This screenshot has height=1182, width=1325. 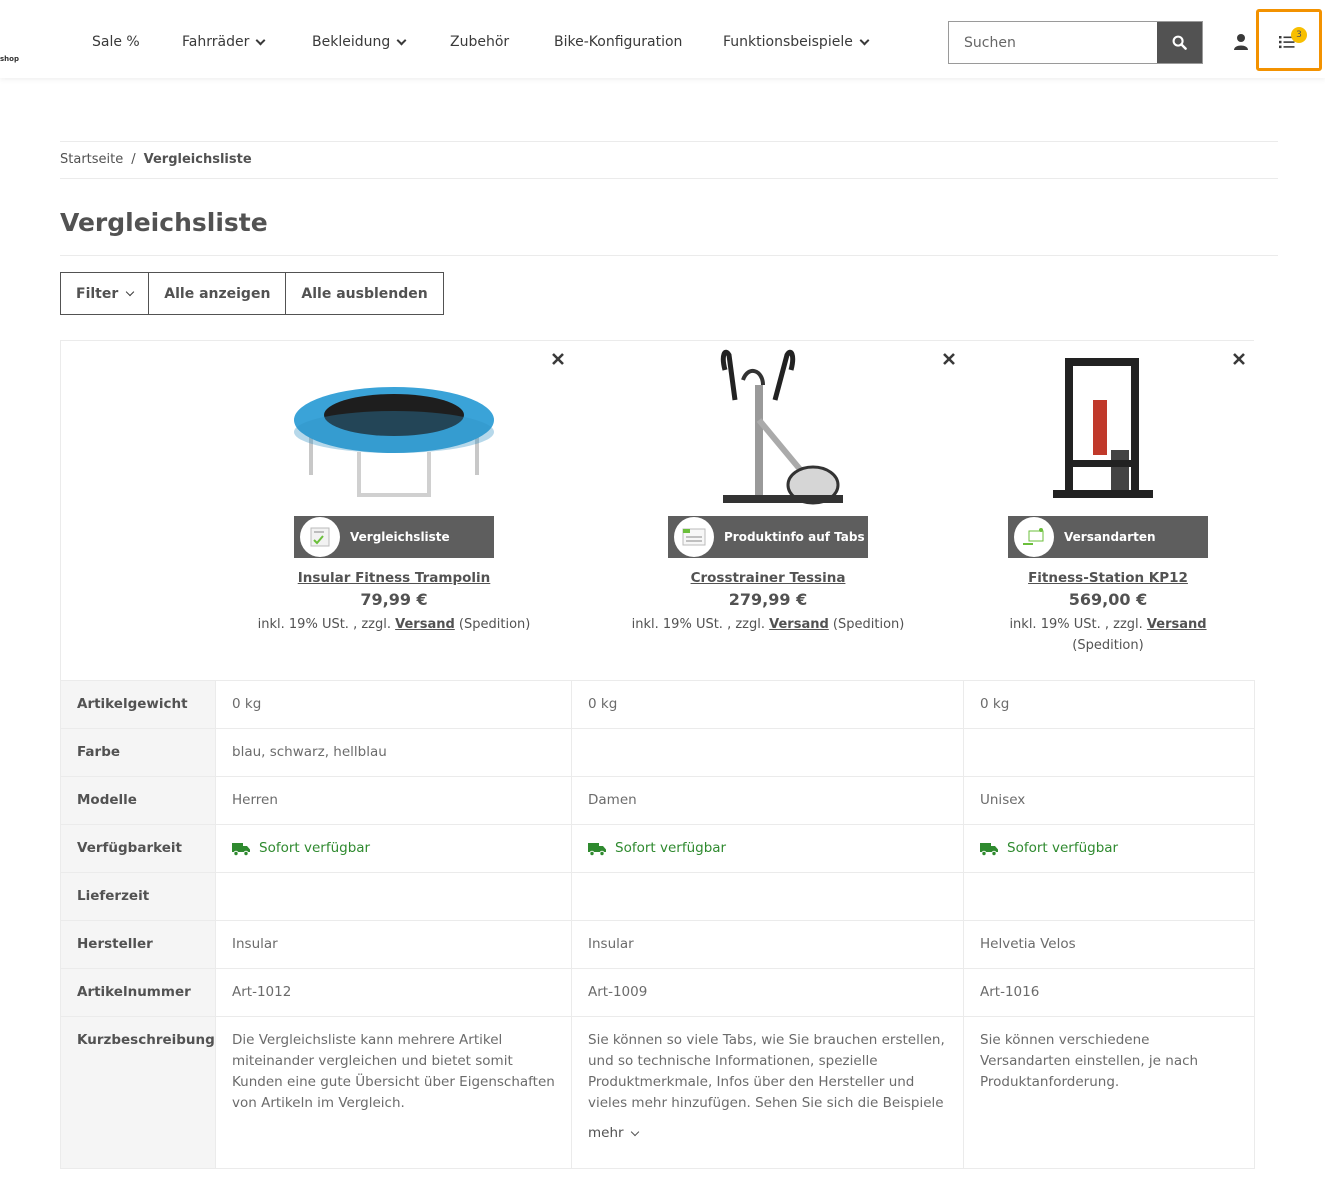 I want to click on table-cell: Sofort verfügbar, so click(x=767, y=848).